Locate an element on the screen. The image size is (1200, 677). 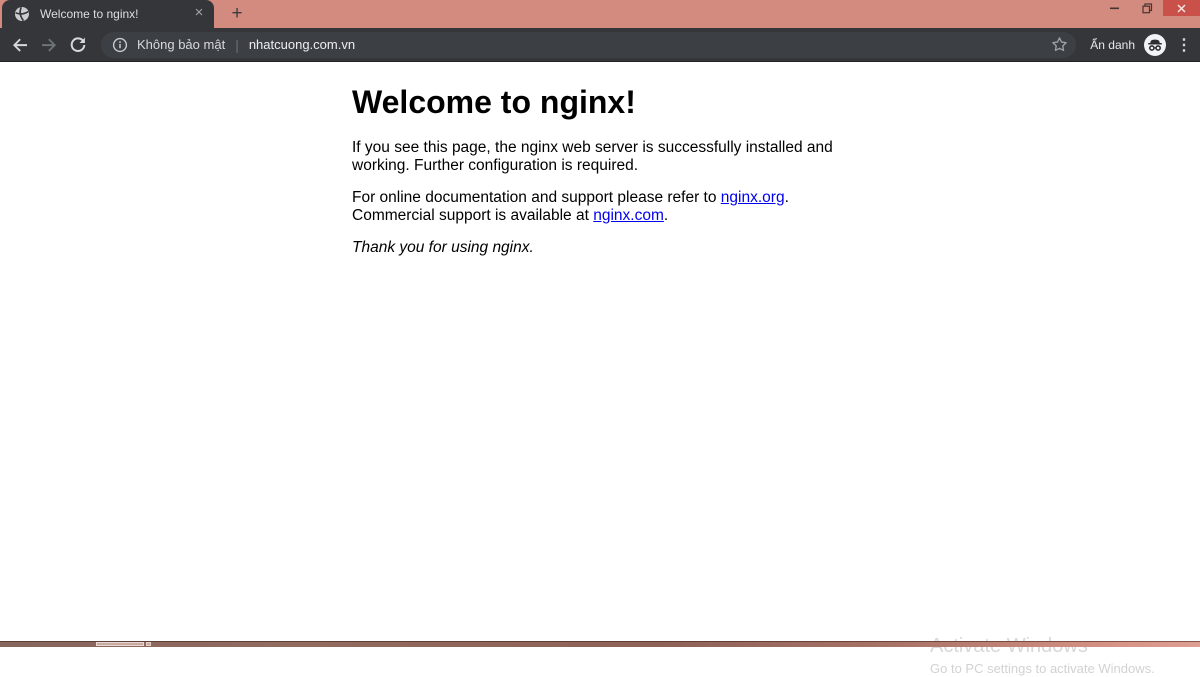
reload-button is located at coordinates (78, 45).